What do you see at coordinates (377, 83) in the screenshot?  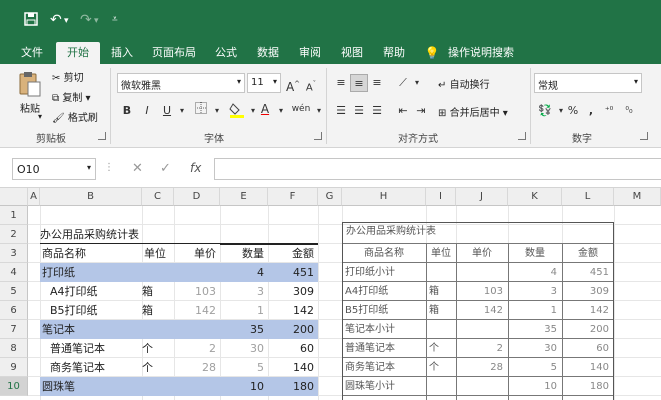 I see `align-bottom-icon: ≡` at bounding box center [377, 83].